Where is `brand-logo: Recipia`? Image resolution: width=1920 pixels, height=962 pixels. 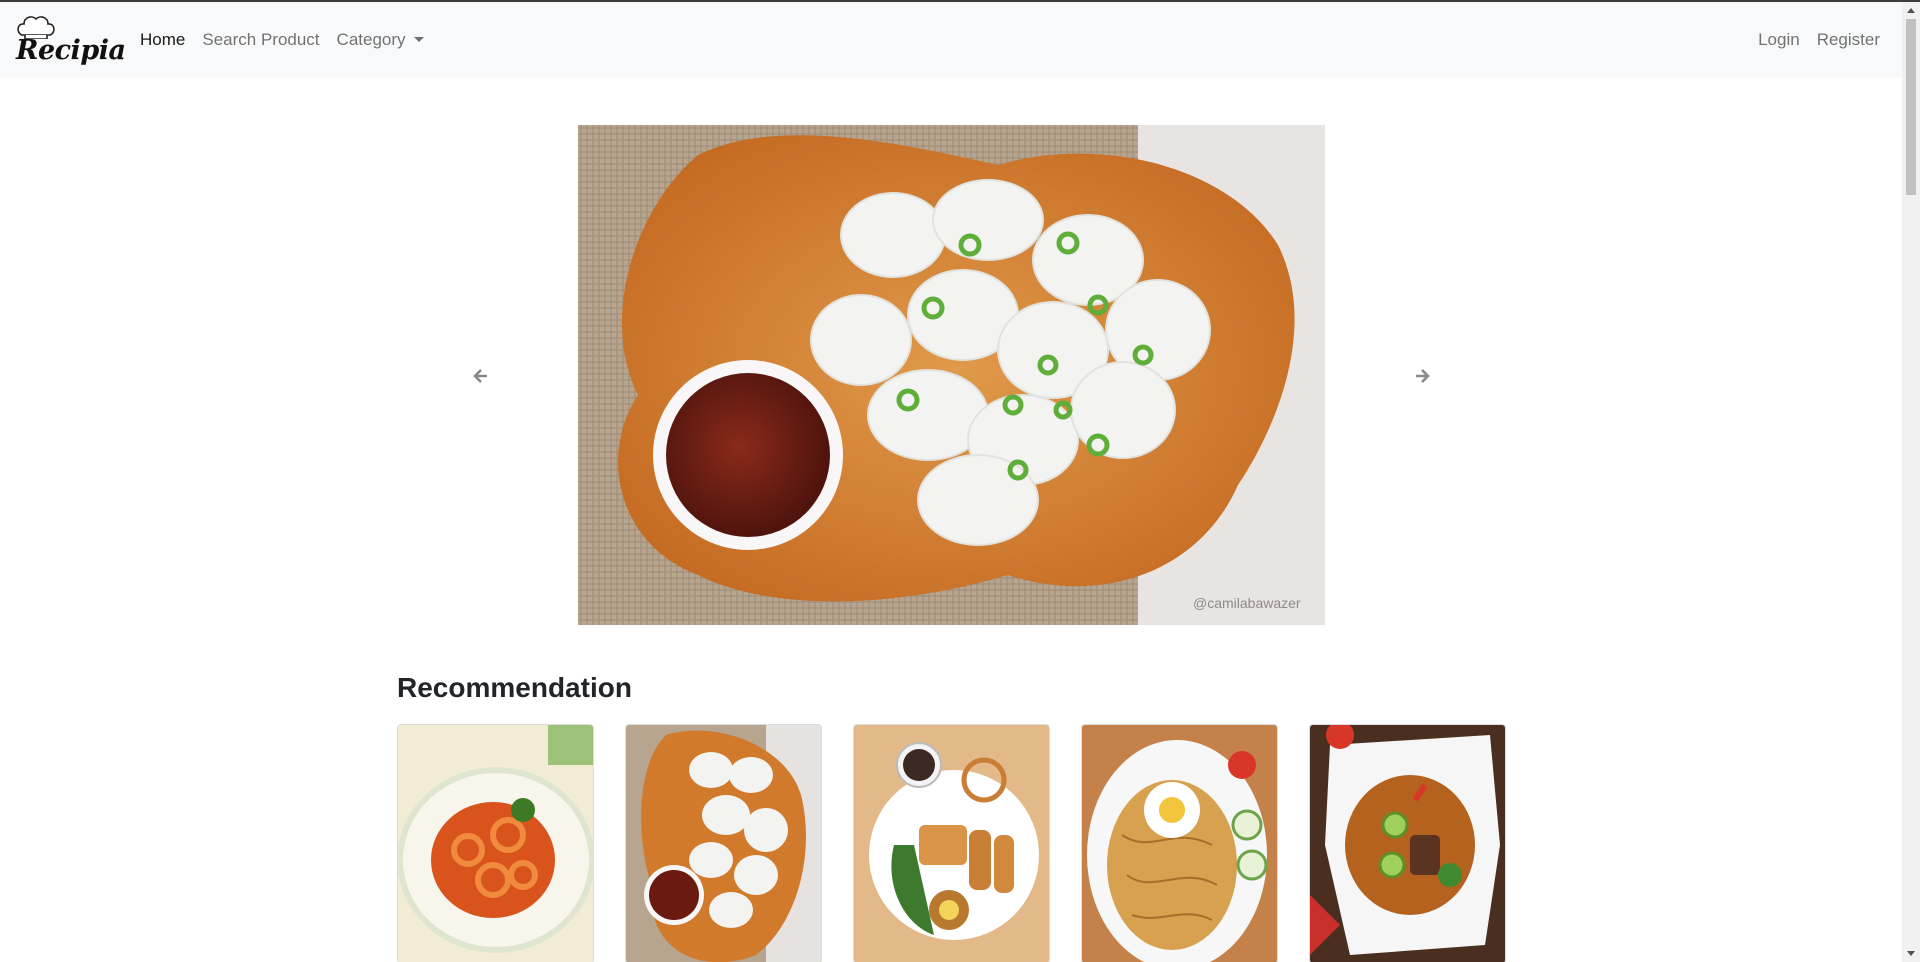 brand-logo: Recipia is located at coordinates (70, 41).